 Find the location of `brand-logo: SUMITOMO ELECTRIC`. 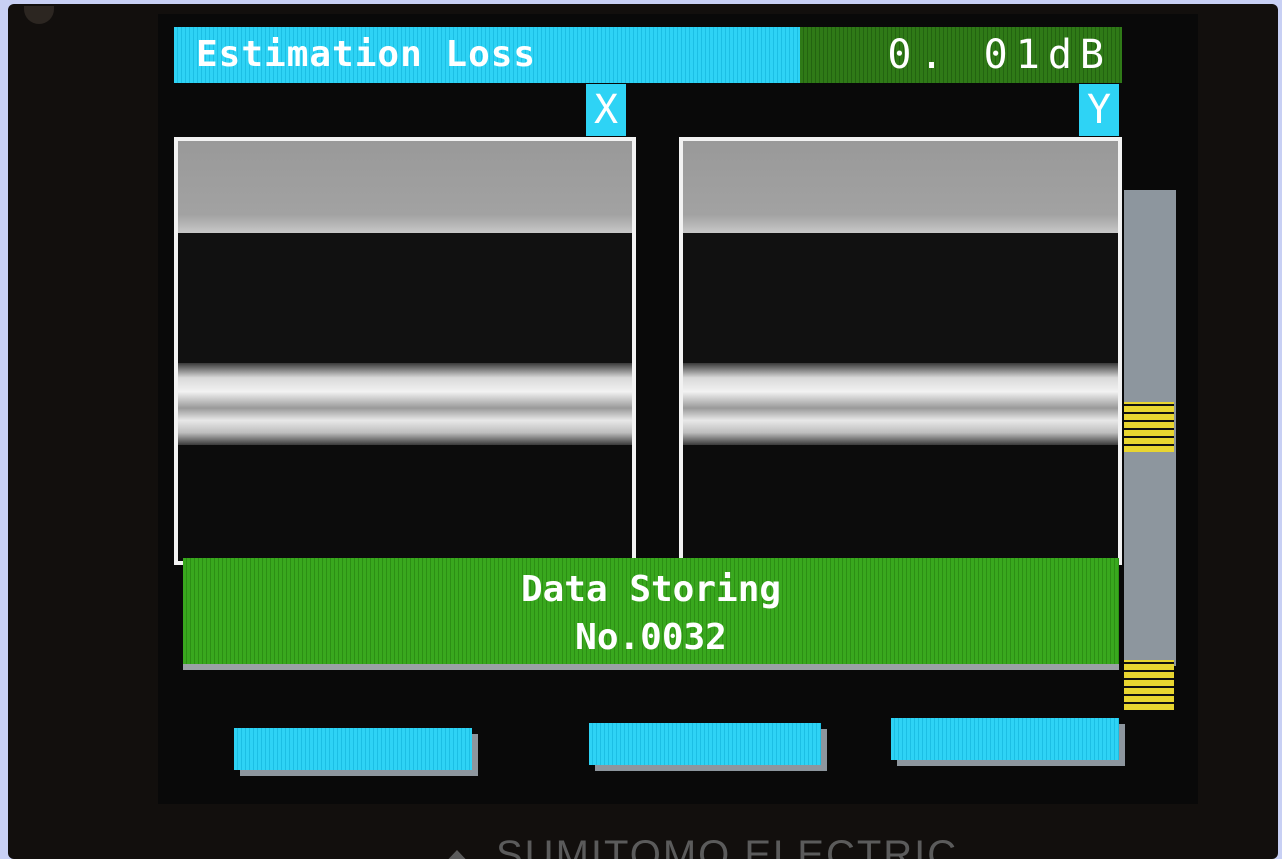

brand-logo: SUMITOMO ELECTRIC is located at coordinates (700, 844).